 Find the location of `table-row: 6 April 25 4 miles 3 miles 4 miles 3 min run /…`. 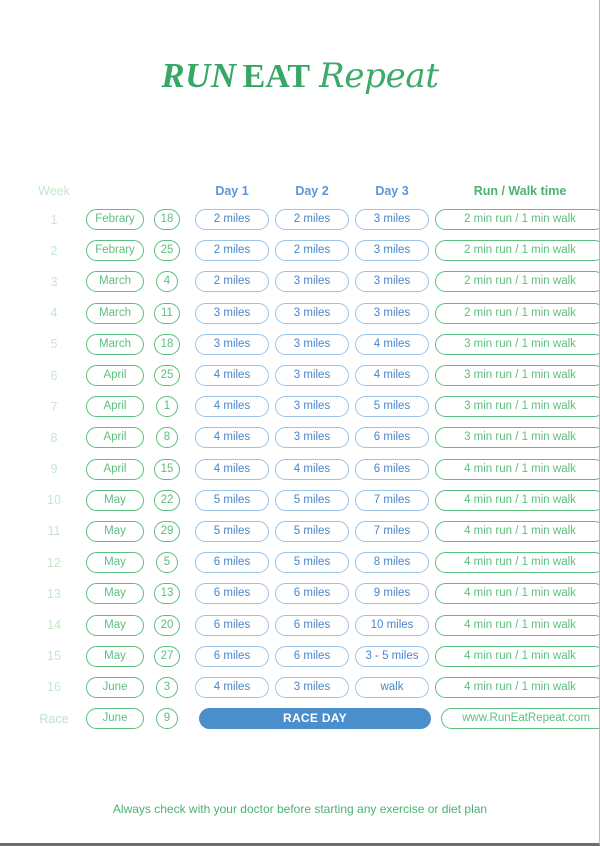

table-row: 6 April 25 4 miles 3 miles 4 miles 3 min run /… is located at coordinates (299, 375).